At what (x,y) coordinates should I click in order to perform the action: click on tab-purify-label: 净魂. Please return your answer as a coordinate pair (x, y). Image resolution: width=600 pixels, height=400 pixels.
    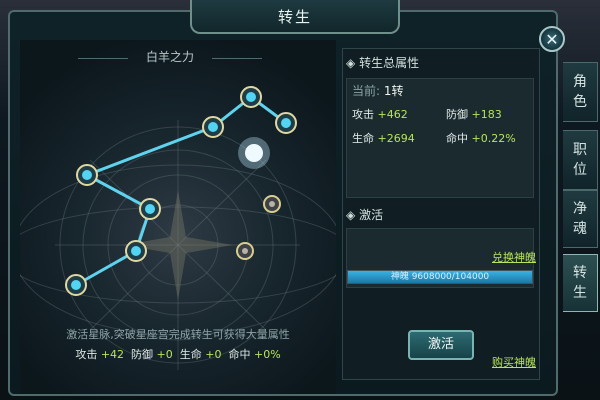
    Looking at the image, I should click on (580, 219).